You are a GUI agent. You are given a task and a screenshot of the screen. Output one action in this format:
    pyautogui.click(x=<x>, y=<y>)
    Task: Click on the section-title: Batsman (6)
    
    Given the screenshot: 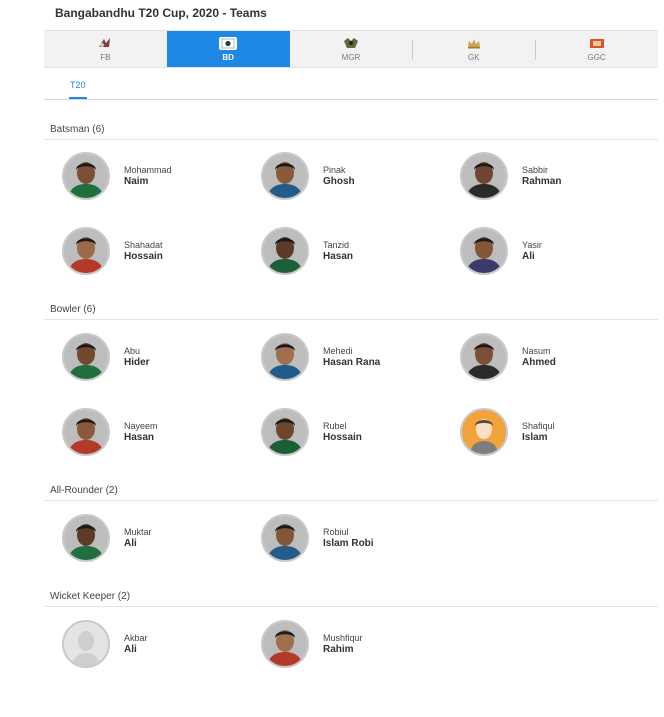 What is the action you would take?
    pyautogui.click(x=77, y=129)
    